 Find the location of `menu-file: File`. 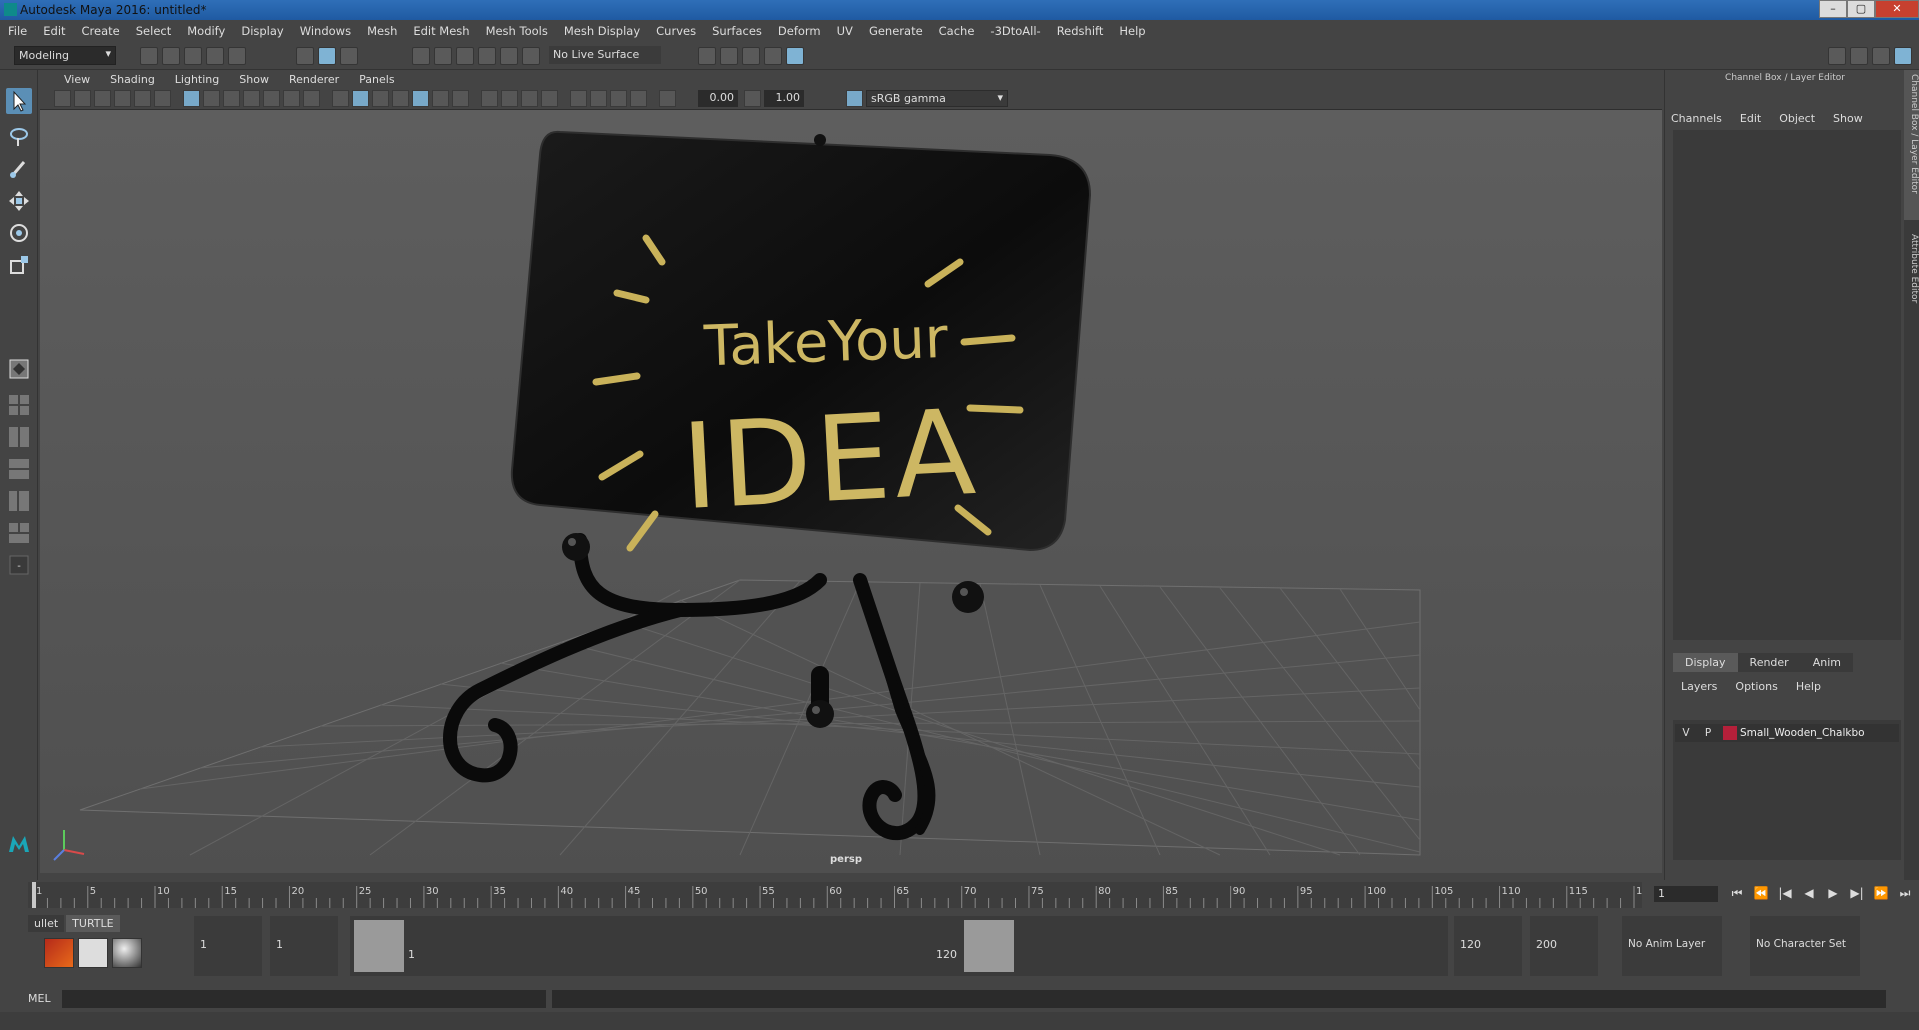

menu-file: File is located at coordinates (17, 31).